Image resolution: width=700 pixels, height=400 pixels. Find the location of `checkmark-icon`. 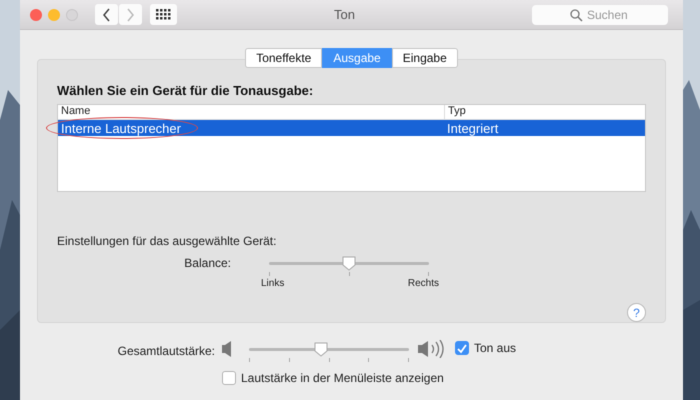

checkmark-icon is located at coordinates (462, 348).